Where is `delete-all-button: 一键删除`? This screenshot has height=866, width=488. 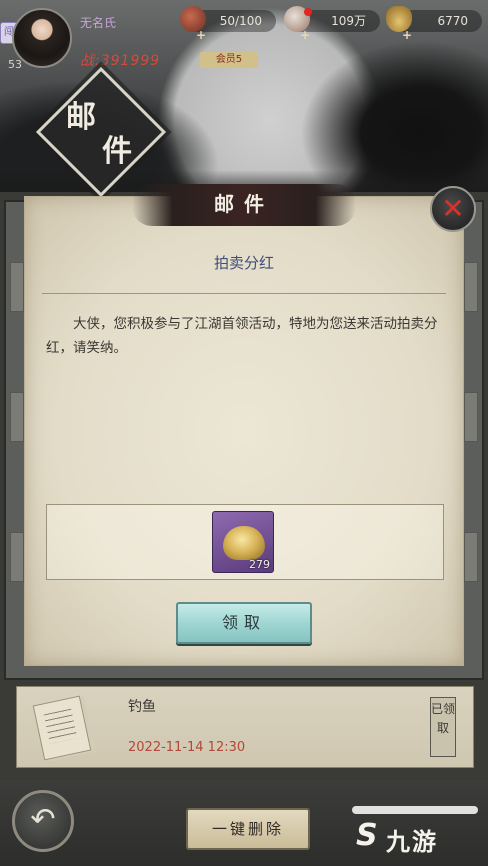 delete-all-button: 一键删除 is located at coordinates (248, 829).